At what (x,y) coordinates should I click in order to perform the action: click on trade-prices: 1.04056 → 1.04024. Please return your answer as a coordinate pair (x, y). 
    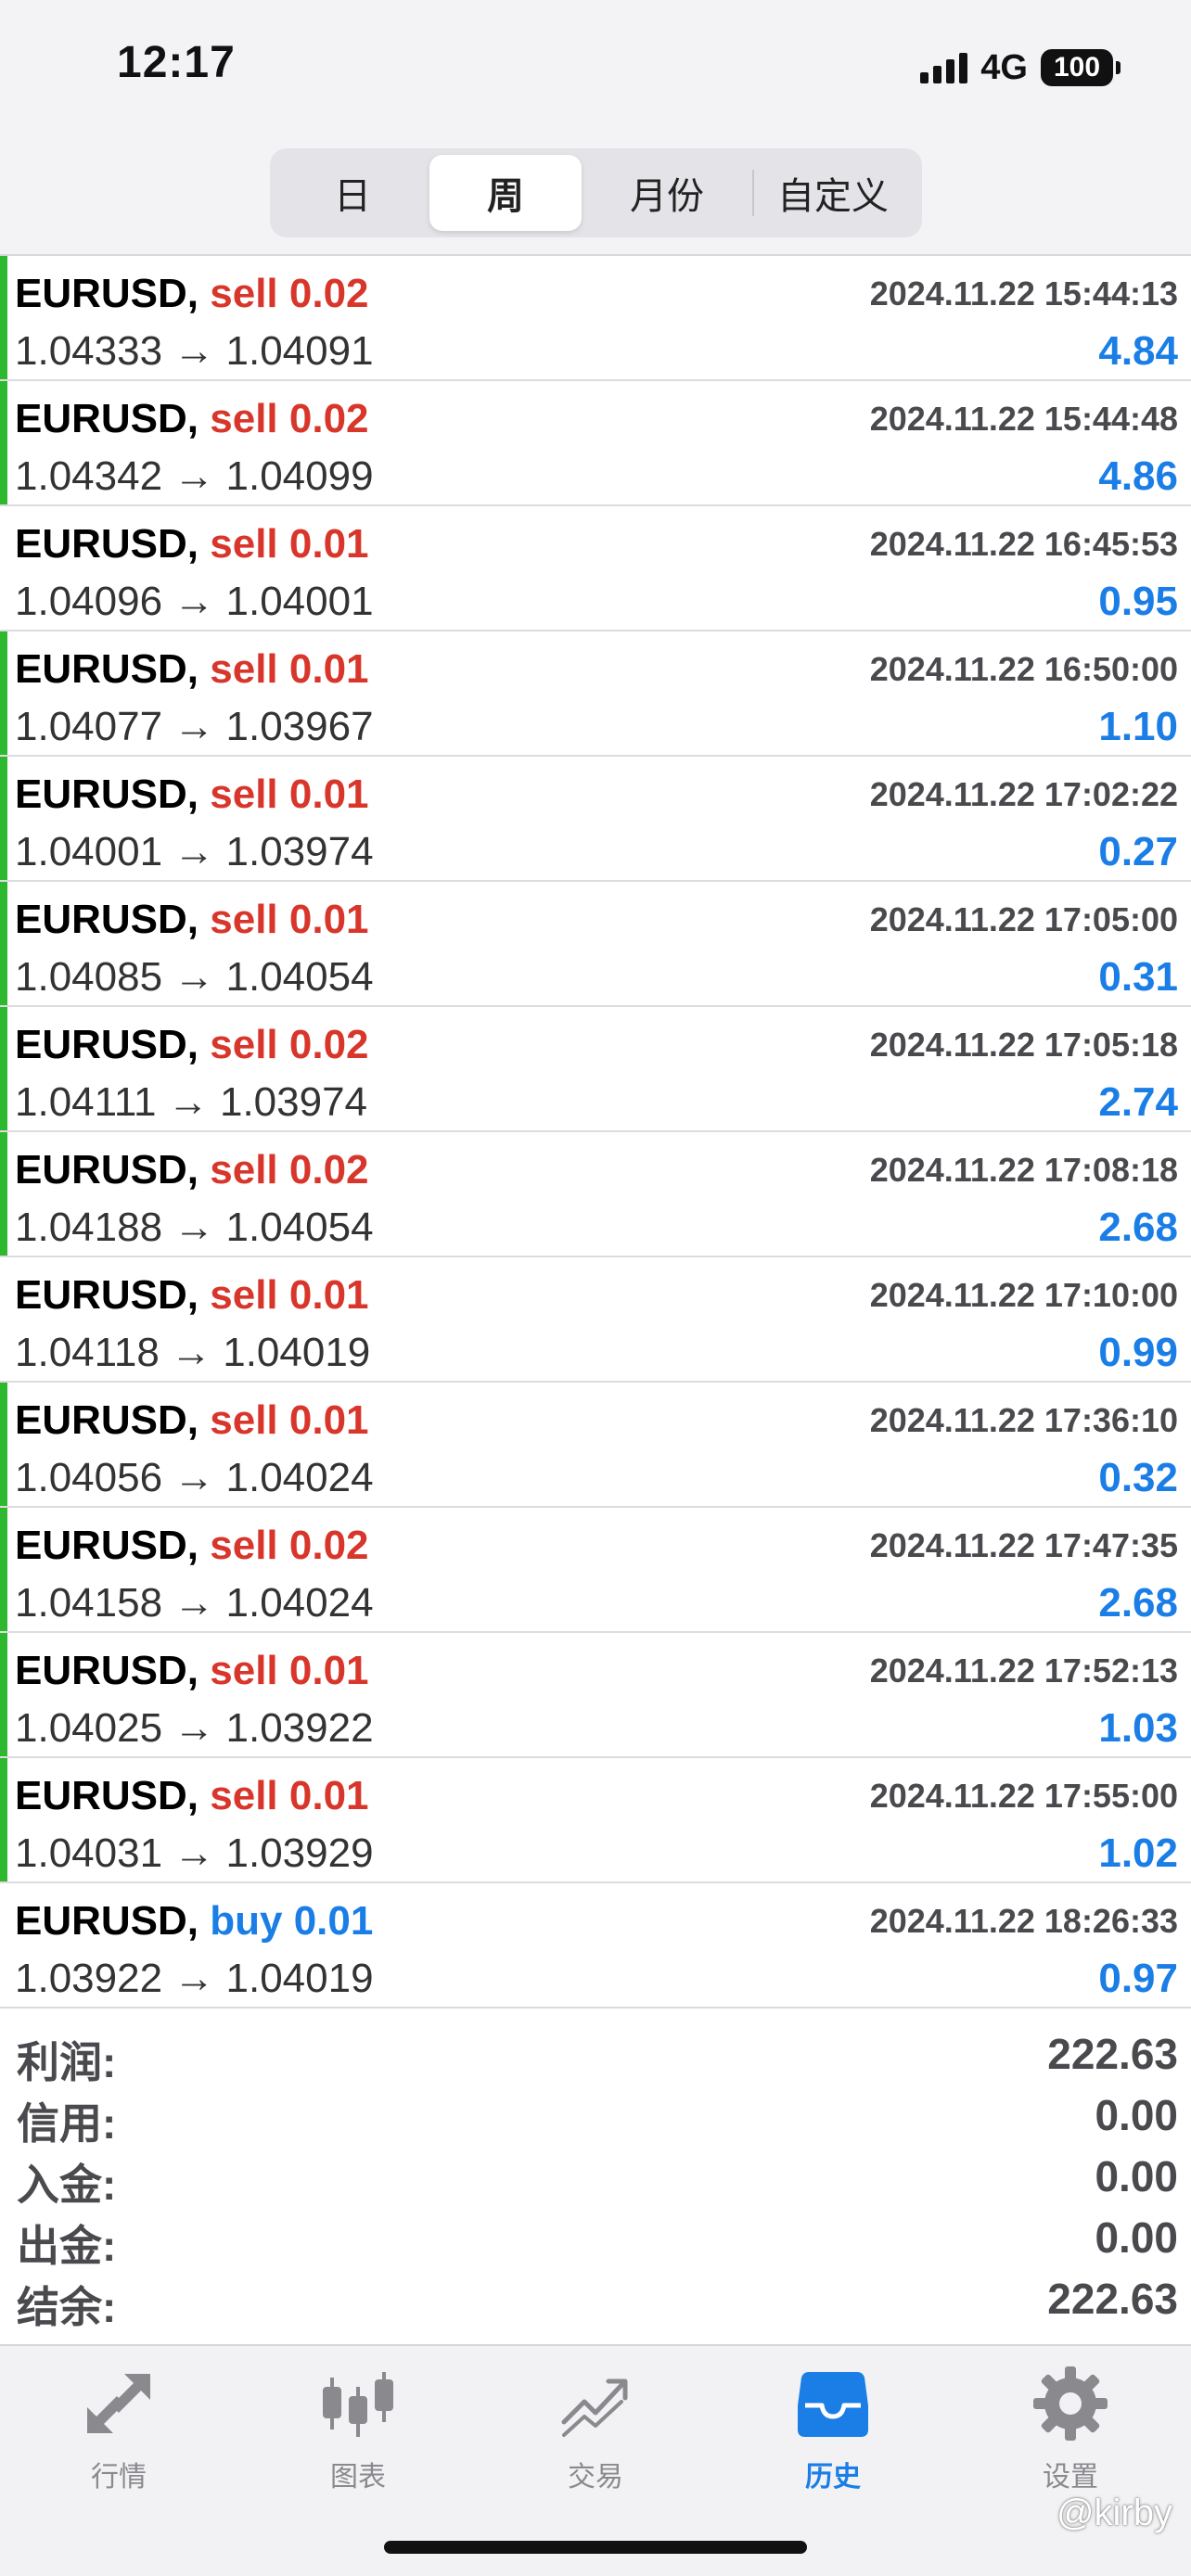
    Looking at the image, I should click on (194, 1478).